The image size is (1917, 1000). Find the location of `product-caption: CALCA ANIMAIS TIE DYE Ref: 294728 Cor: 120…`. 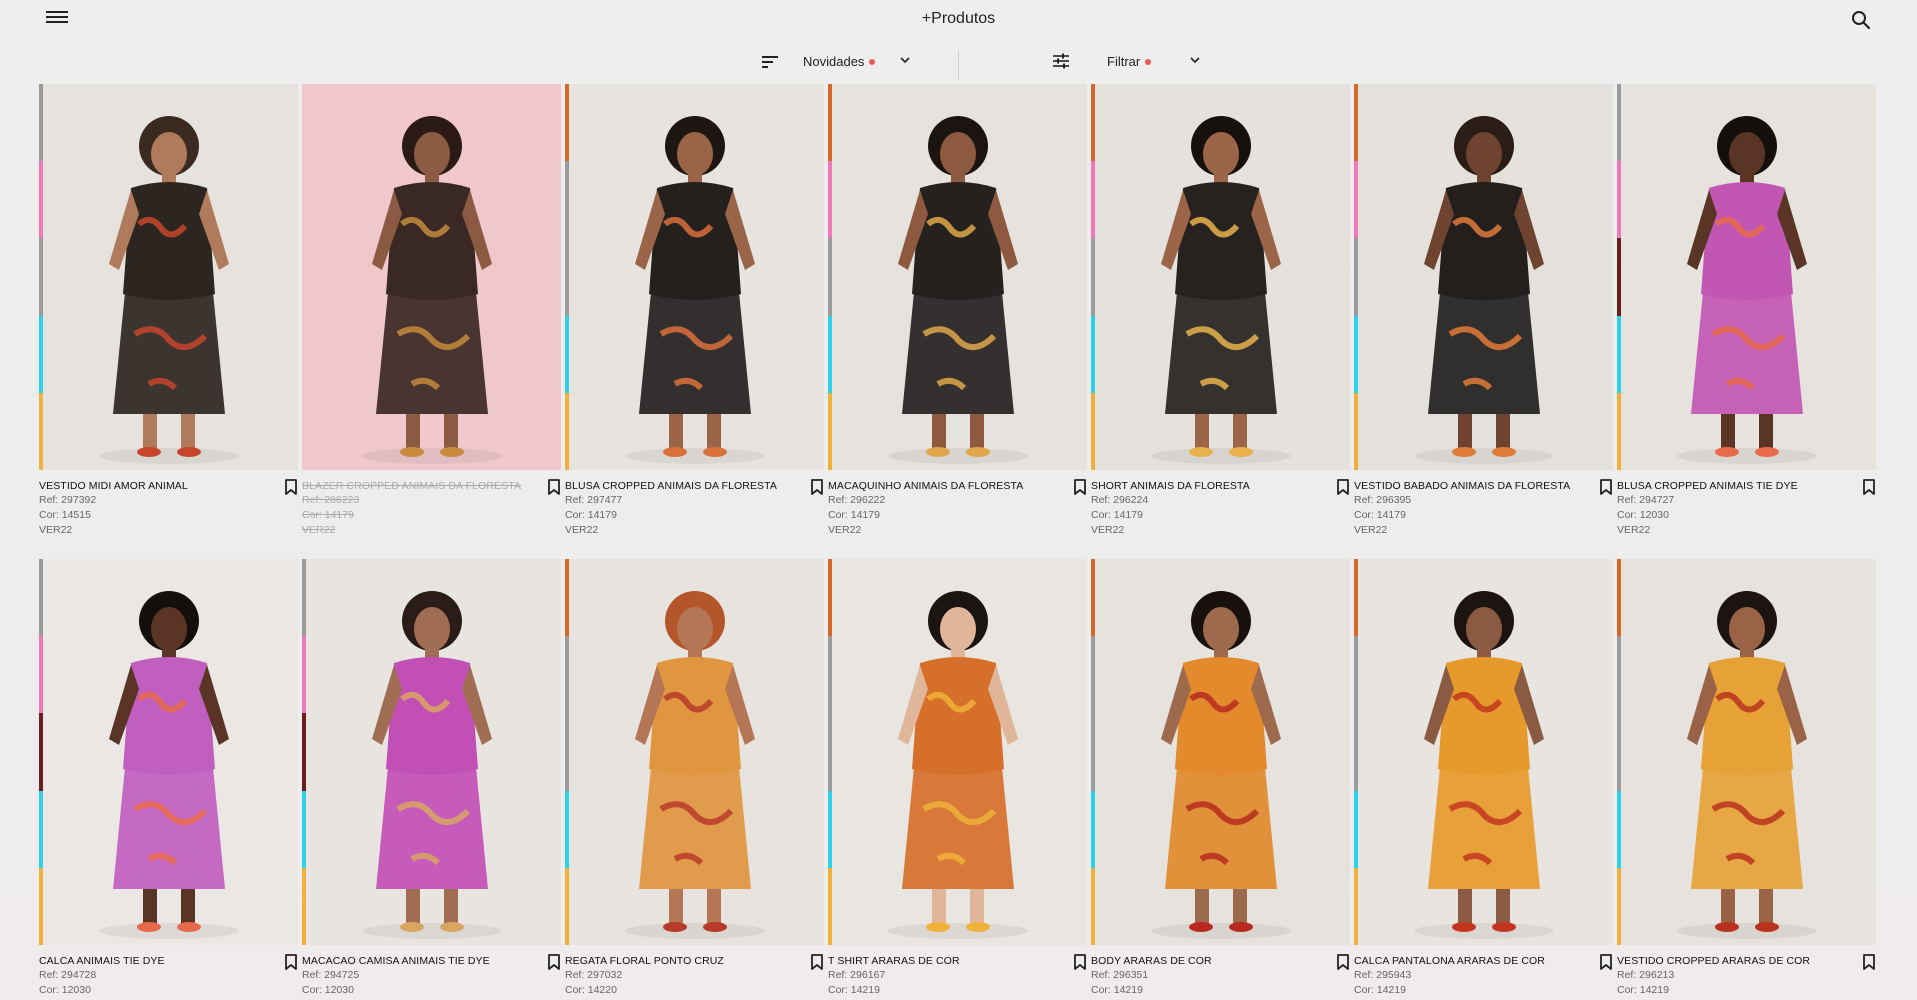

product-caption: CALCA ANIMAIS TIE DYE Ref: 294728 Cor: 120… is located at coordinates (168, 976).